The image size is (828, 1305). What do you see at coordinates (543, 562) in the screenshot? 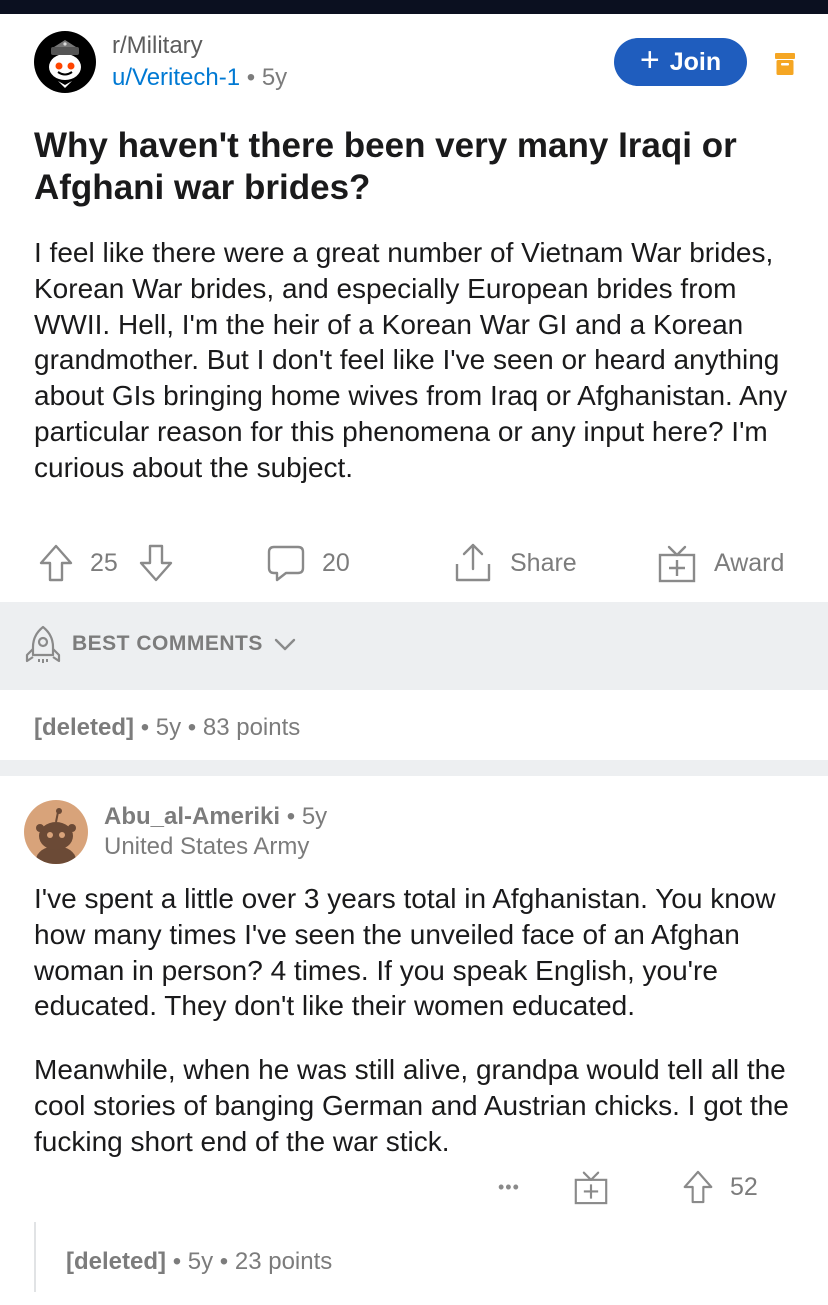
I see `share-label: Share` at bounding box center [543, 562].